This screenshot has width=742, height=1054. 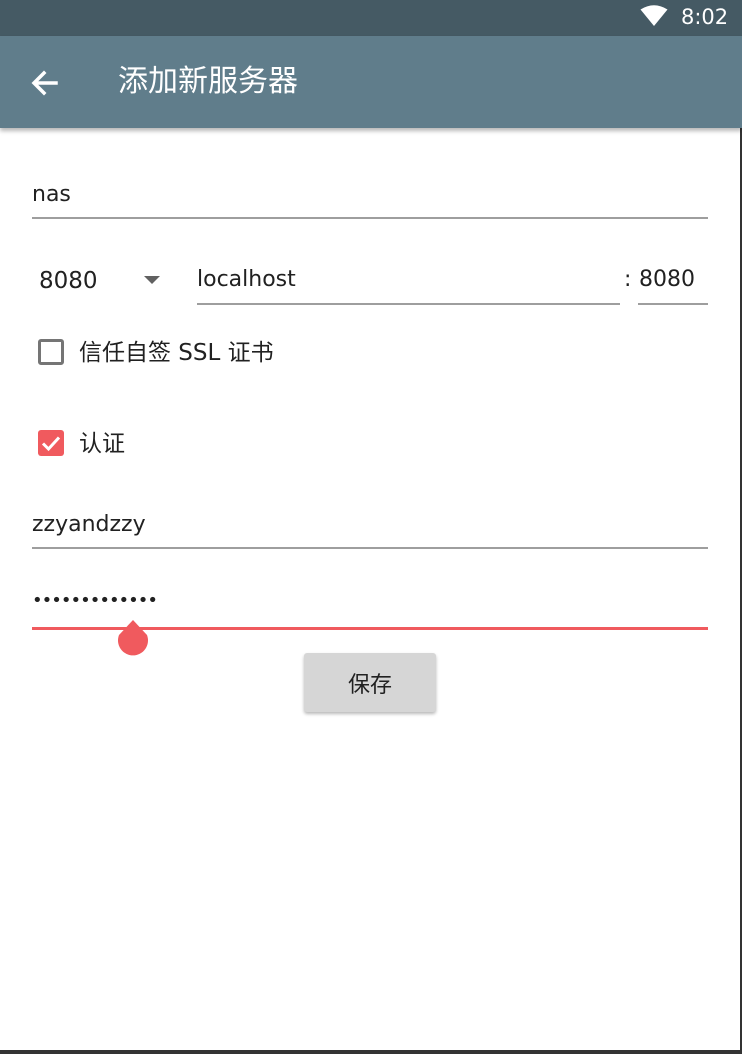 What do you see at coordinates (95, 601) in the screenshot?
I see `password-input: •••••••••••••` at bounding box center [95, 601].